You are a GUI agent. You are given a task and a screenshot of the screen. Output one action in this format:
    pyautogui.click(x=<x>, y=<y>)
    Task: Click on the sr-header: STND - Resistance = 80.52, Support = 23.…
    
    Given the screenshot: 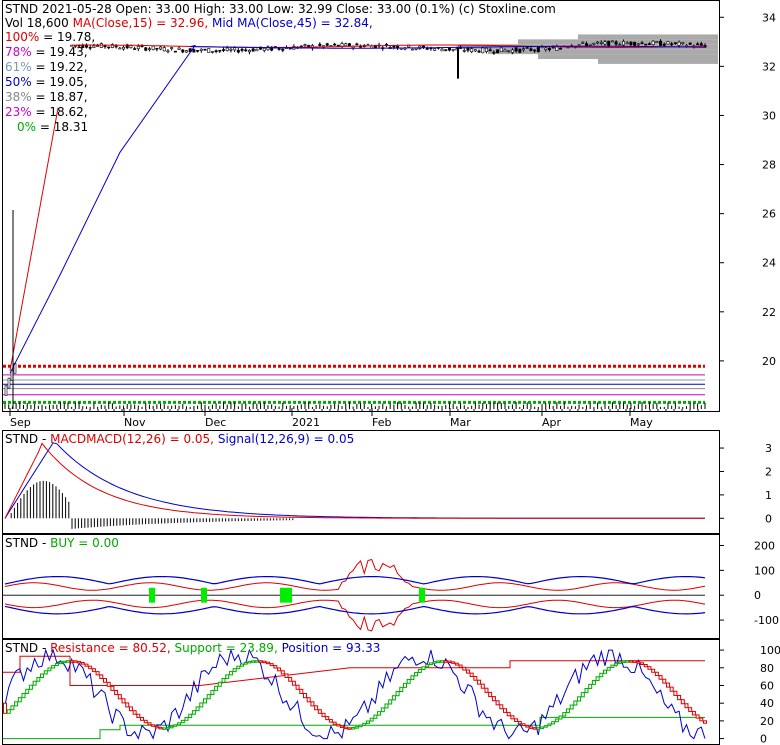 What is the action you would take?
    pyautogui.click(x=192, y=648)
    